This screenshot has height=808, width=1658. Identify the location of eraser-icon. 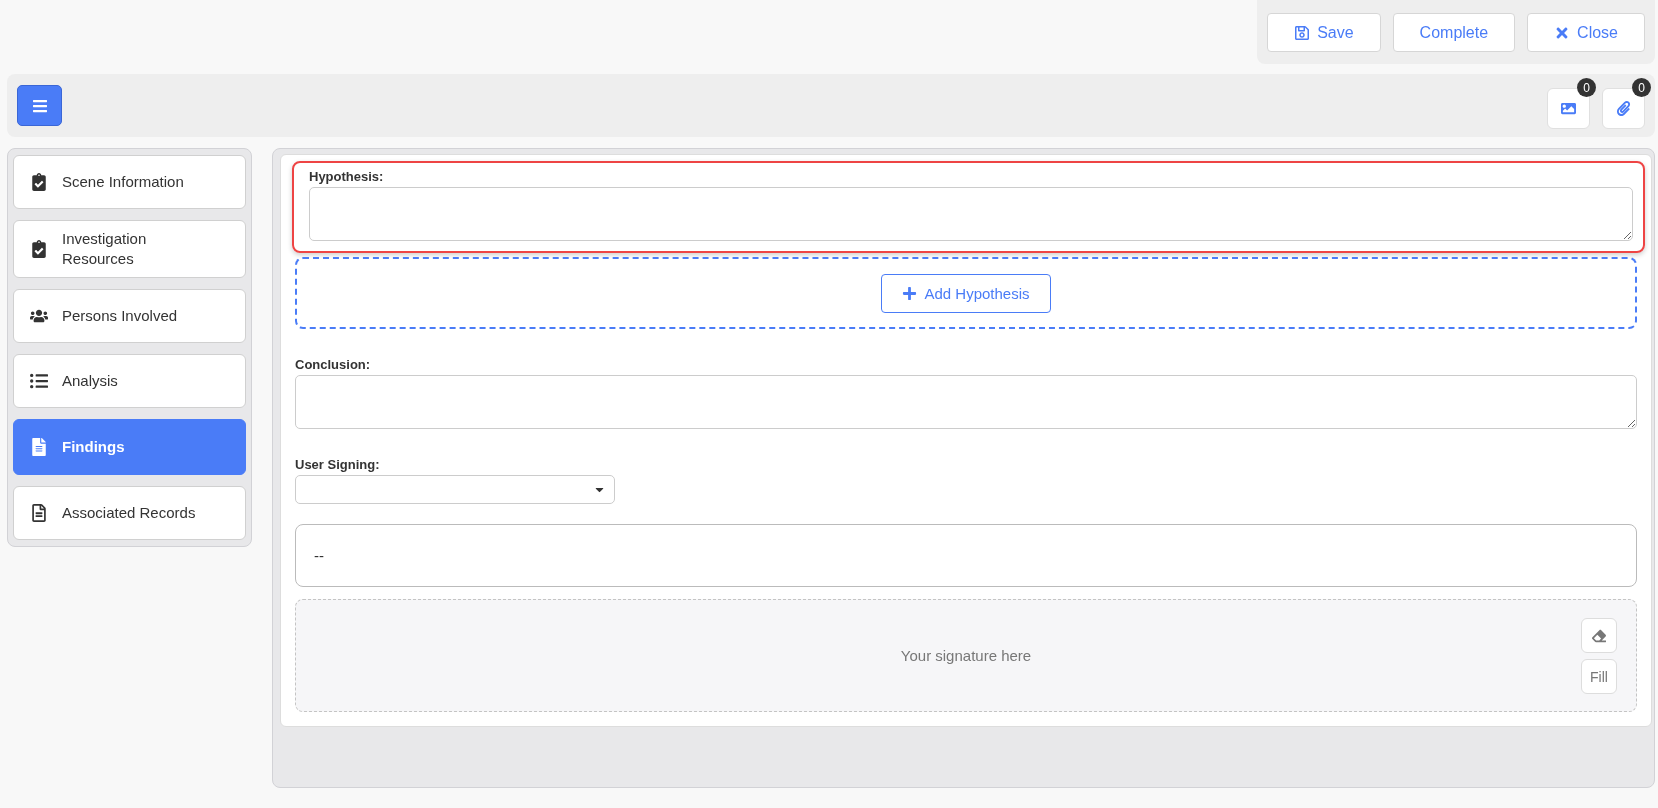
(1599, 635).